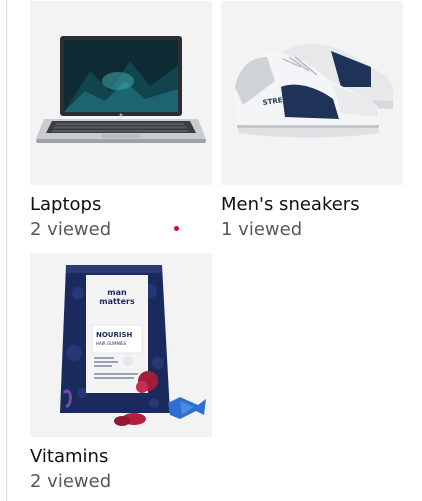 The image size is (422, 501). What do you see at coordinates (290, 205) in the screenshot?
I see `category-label: Men's sneakers` at bounding box center [290, 205].